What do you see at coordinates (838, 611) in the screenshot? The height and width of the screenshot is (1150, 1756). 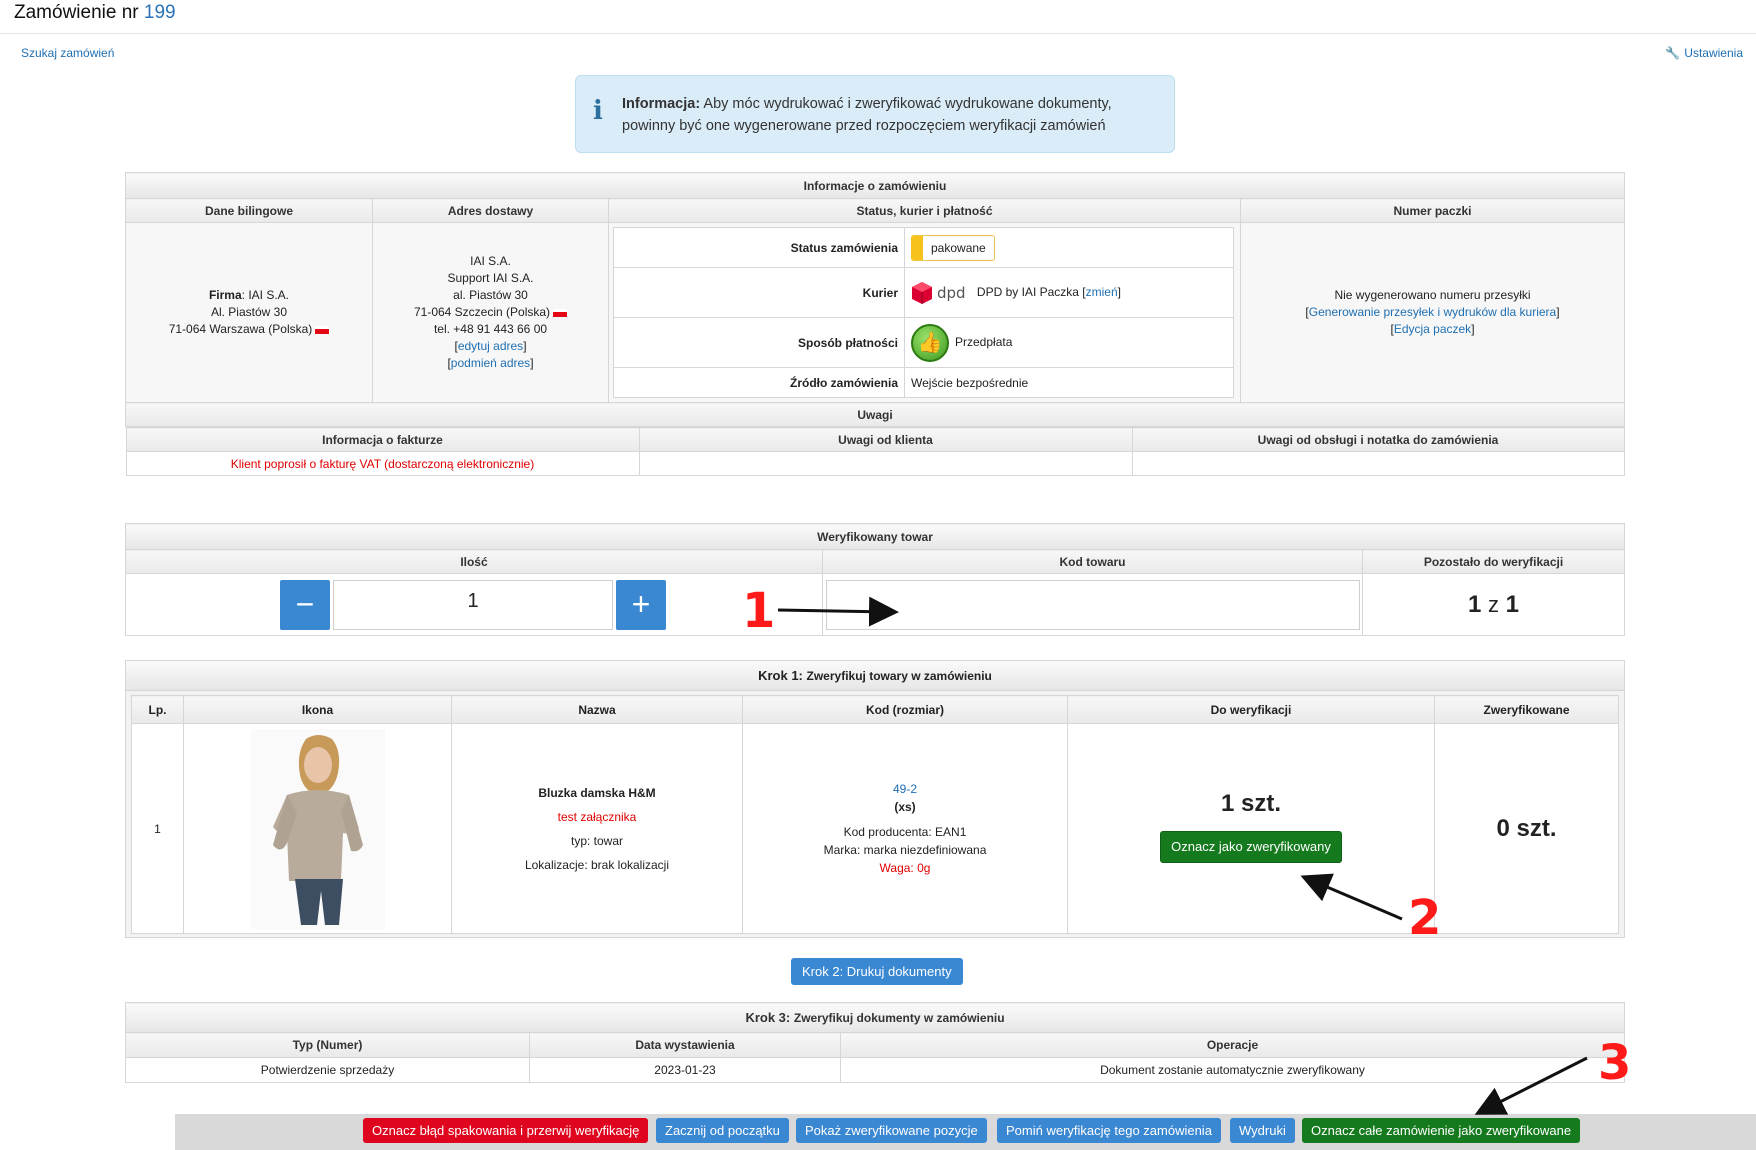 I see `arrow-1-icon` at bounding box center [838, 611].